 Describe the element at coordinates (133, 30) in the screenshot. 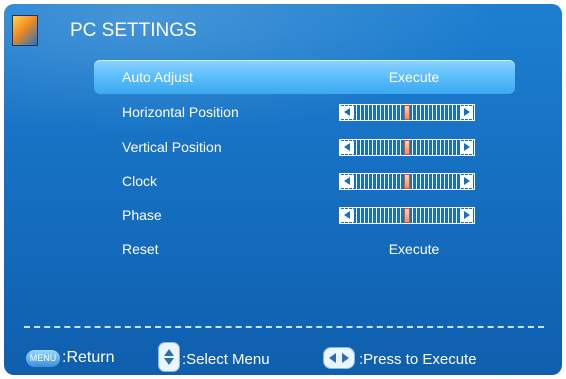

I see `page-title: PC SETTINGS` at that location.